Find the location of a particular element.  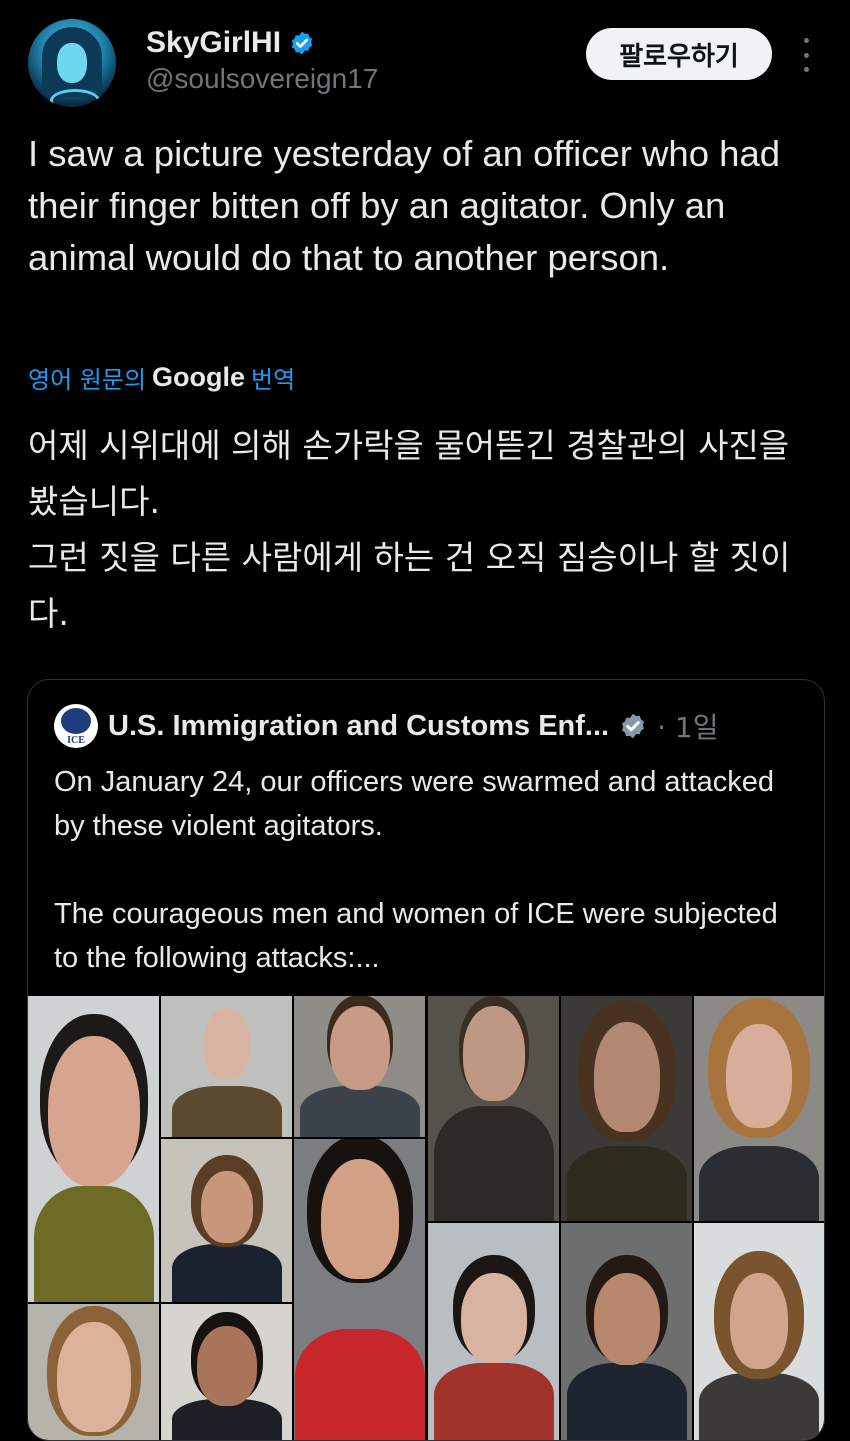

follow-button: 팔로우하기 is located at coordinates (679, 54).